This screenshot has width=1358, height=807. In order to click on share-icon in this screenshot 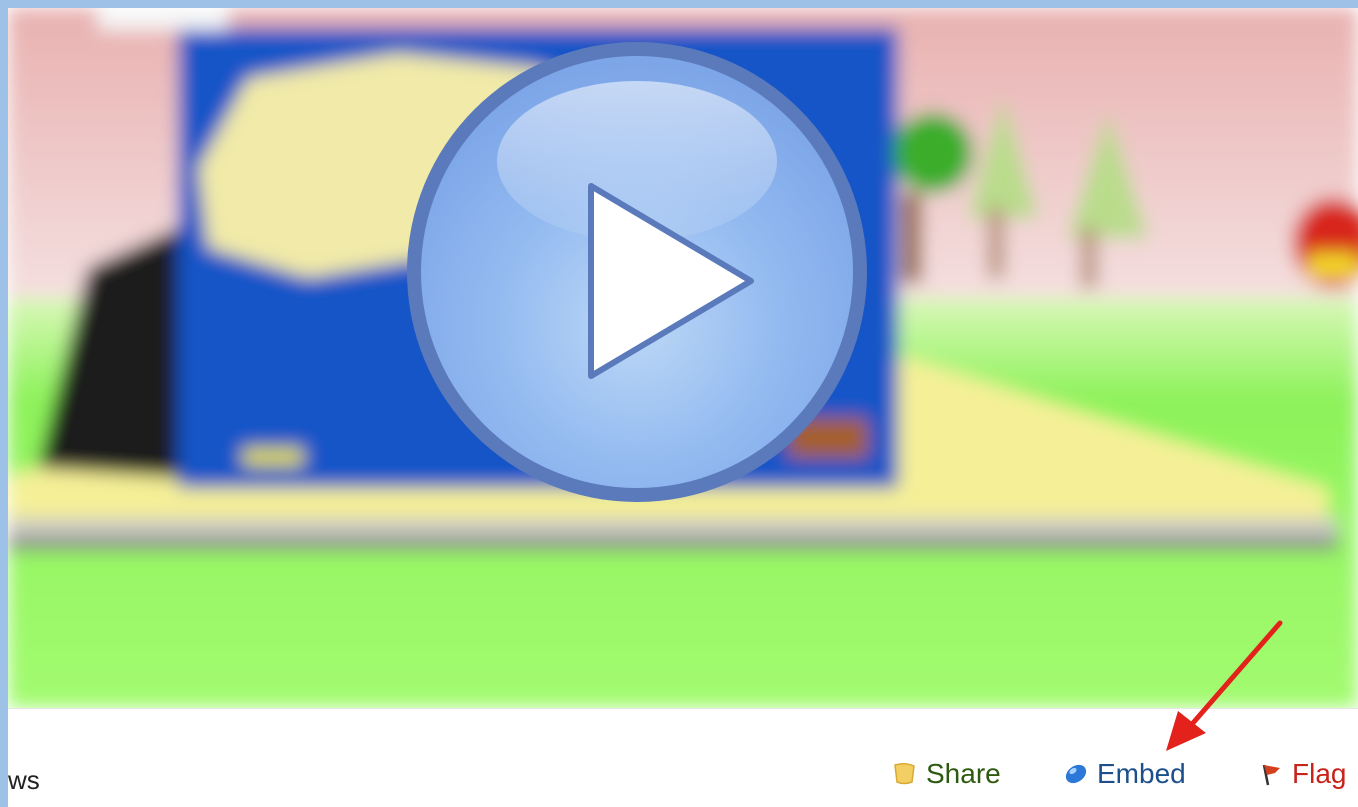, I will do `click(905, 774)`.